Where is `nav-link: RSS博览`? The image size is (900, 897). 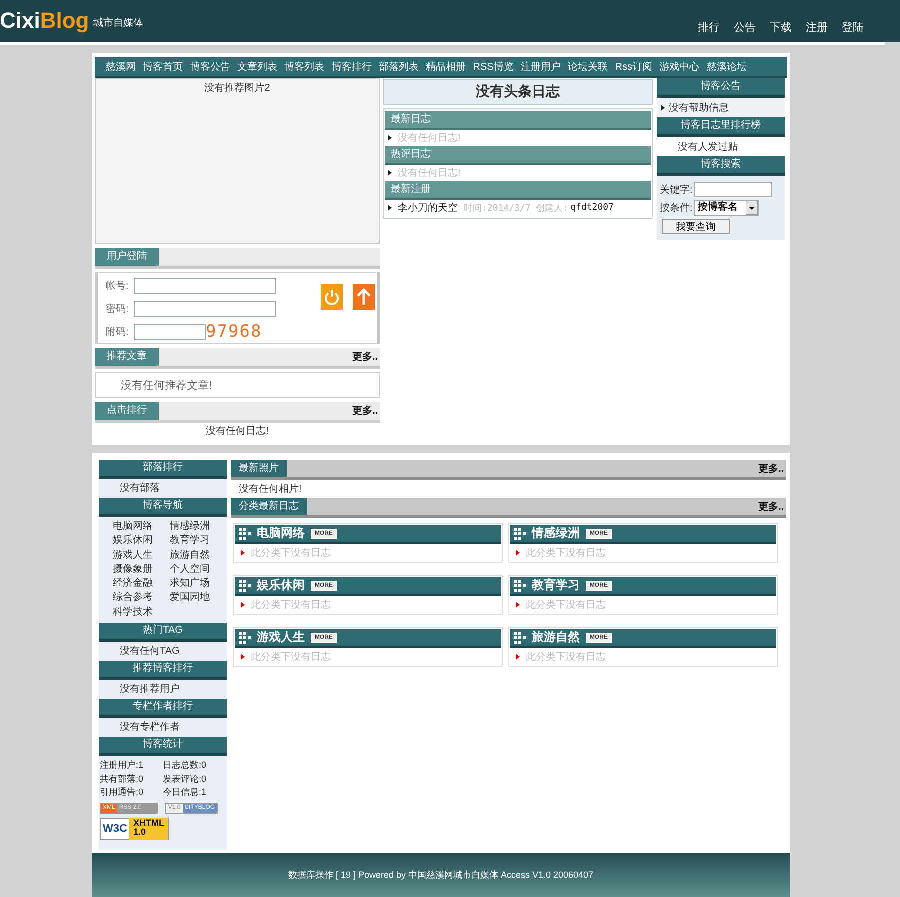
nav-link: RSS博览 is located at coordinates (493, 67).